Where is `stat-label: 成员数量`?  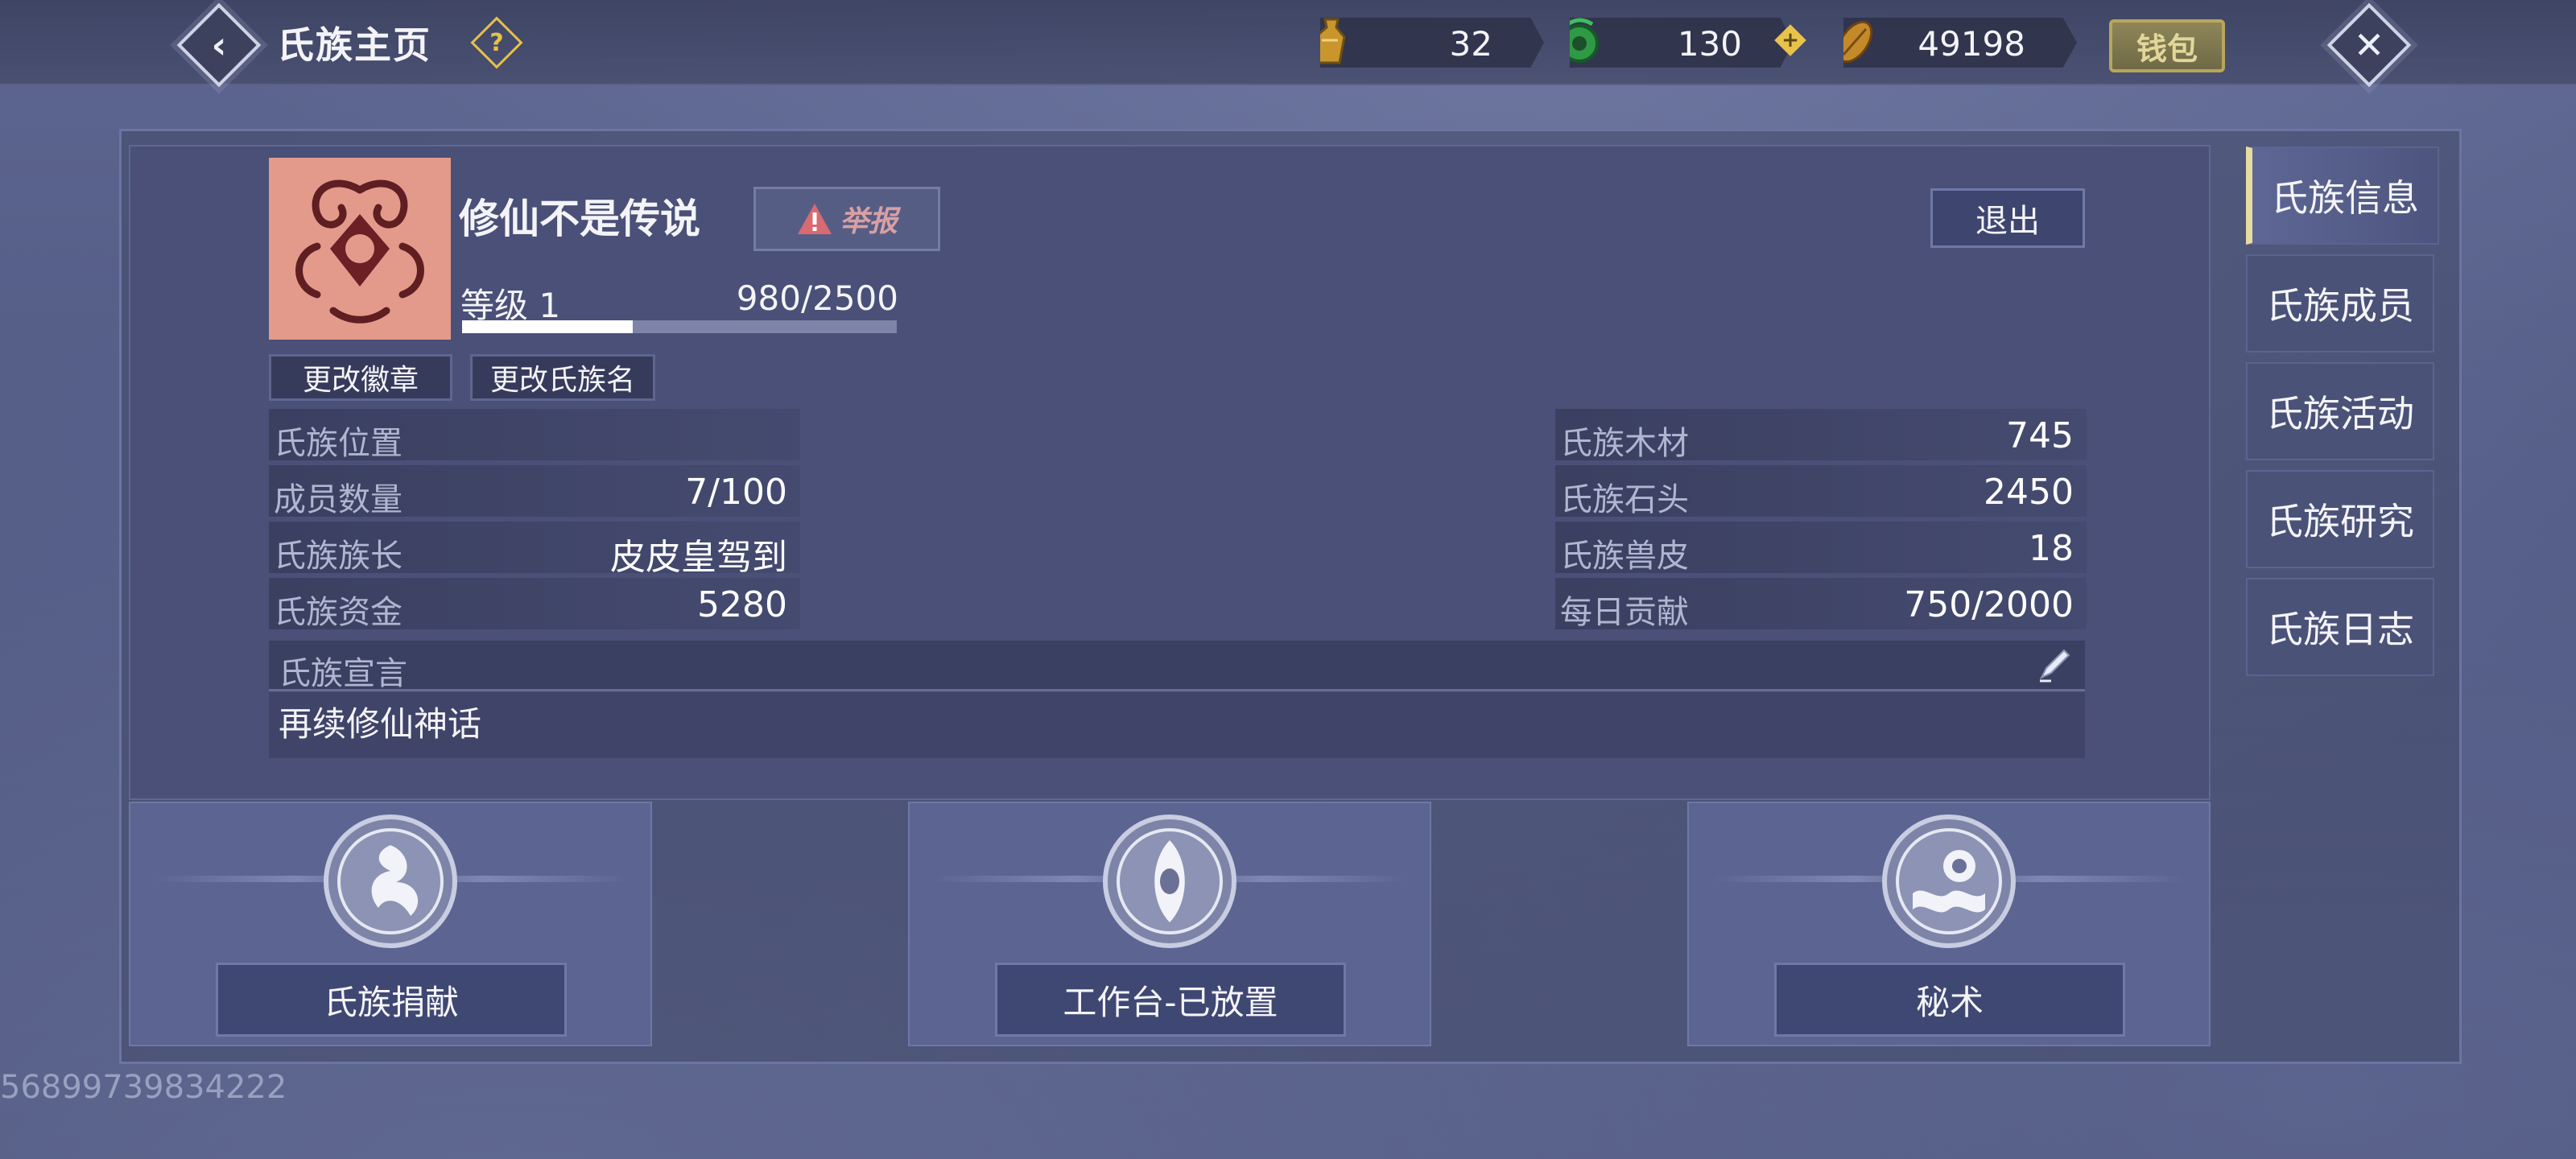
stat-label: 成员数量 is located at coordinates (338, 500).